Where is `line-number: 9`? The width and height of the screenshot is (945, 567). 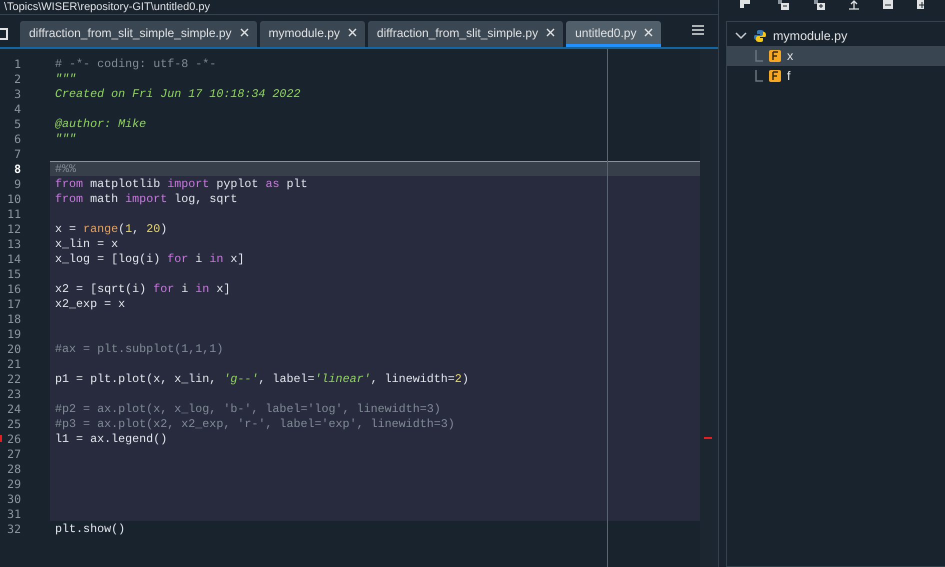 line-number: 9 is located at coordinates (17, 183).